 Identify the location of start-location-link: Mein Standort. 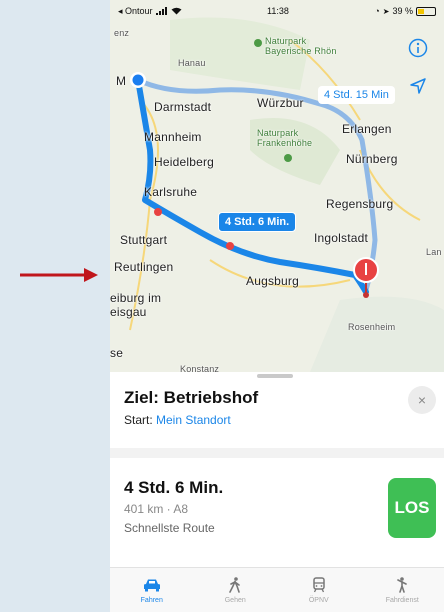
(193, 420).